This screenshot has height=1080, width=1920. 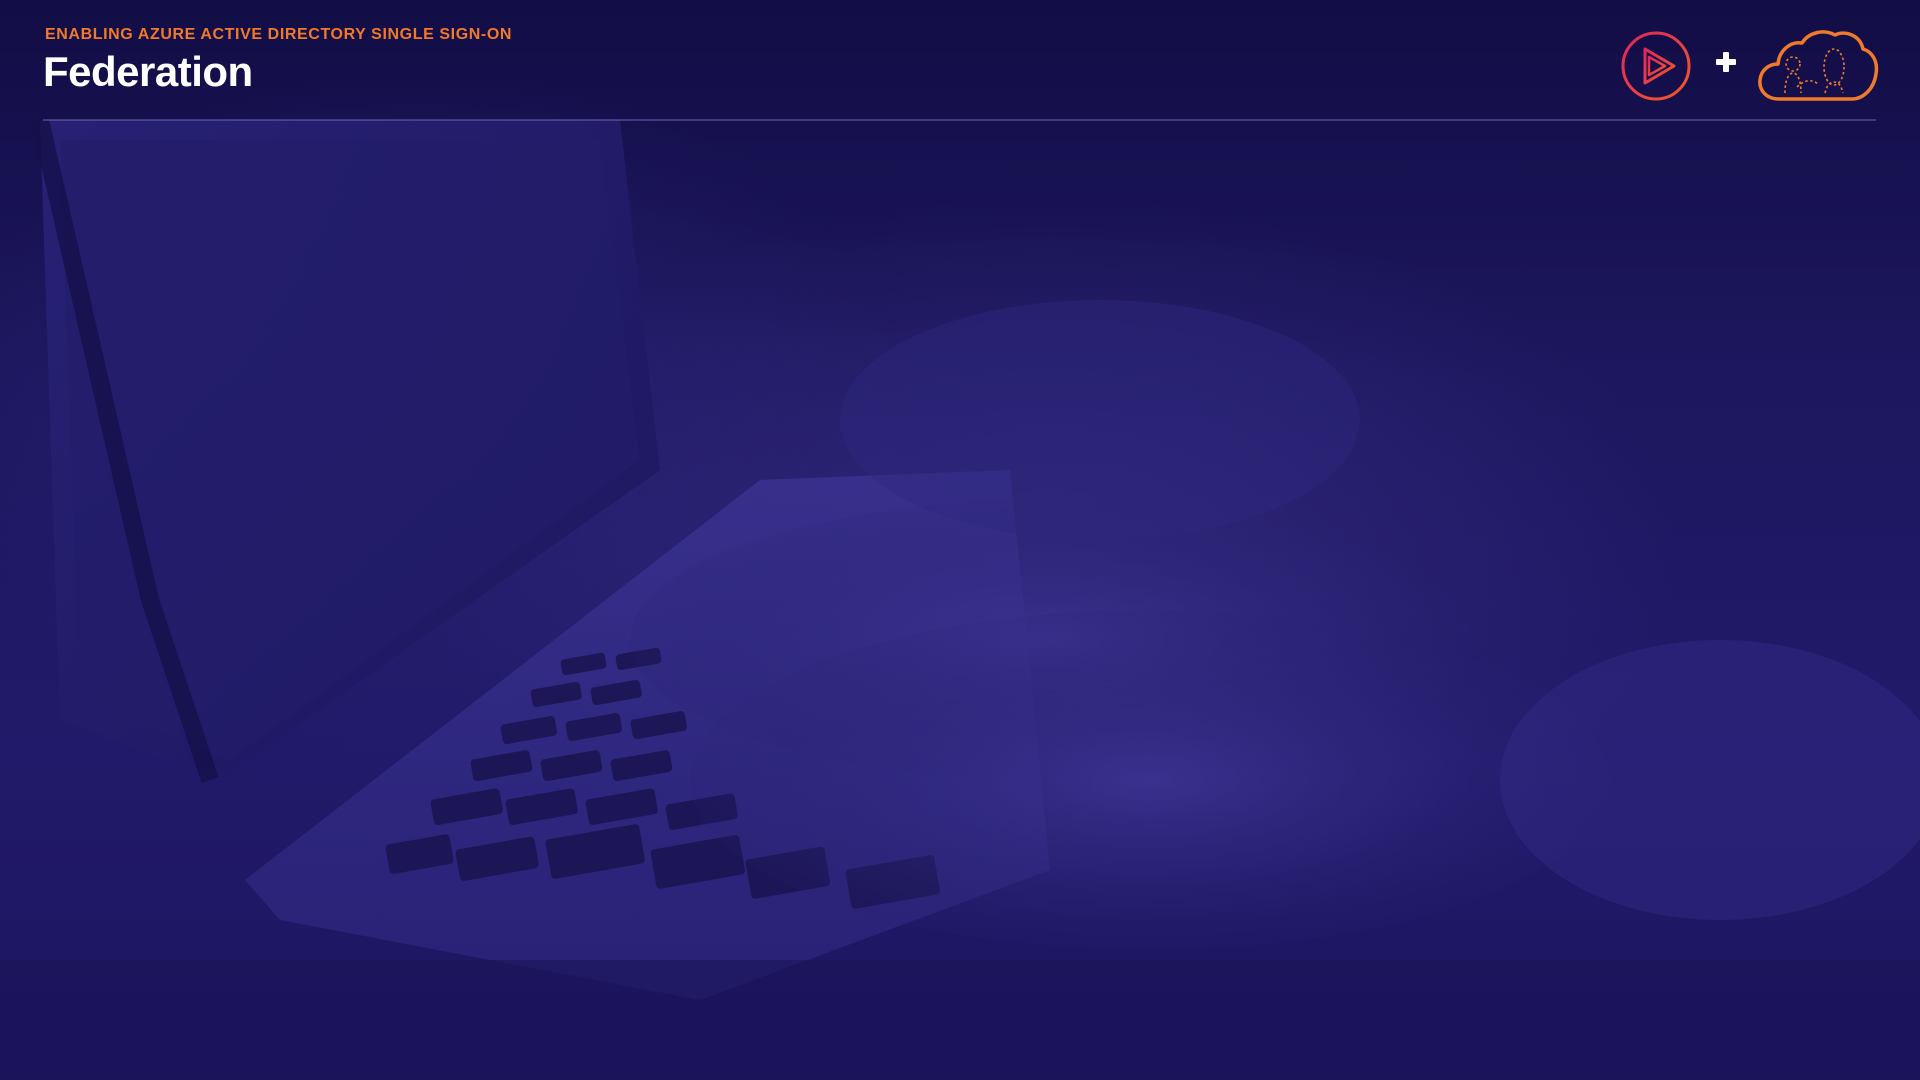 I want to click on header-divider, so click(x=959, y=120).